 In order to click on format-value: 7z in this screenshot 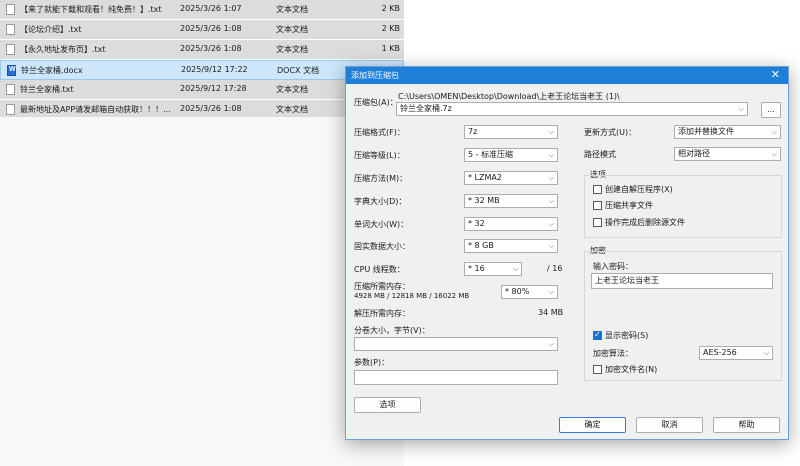, I will do `click(473, 131)`.